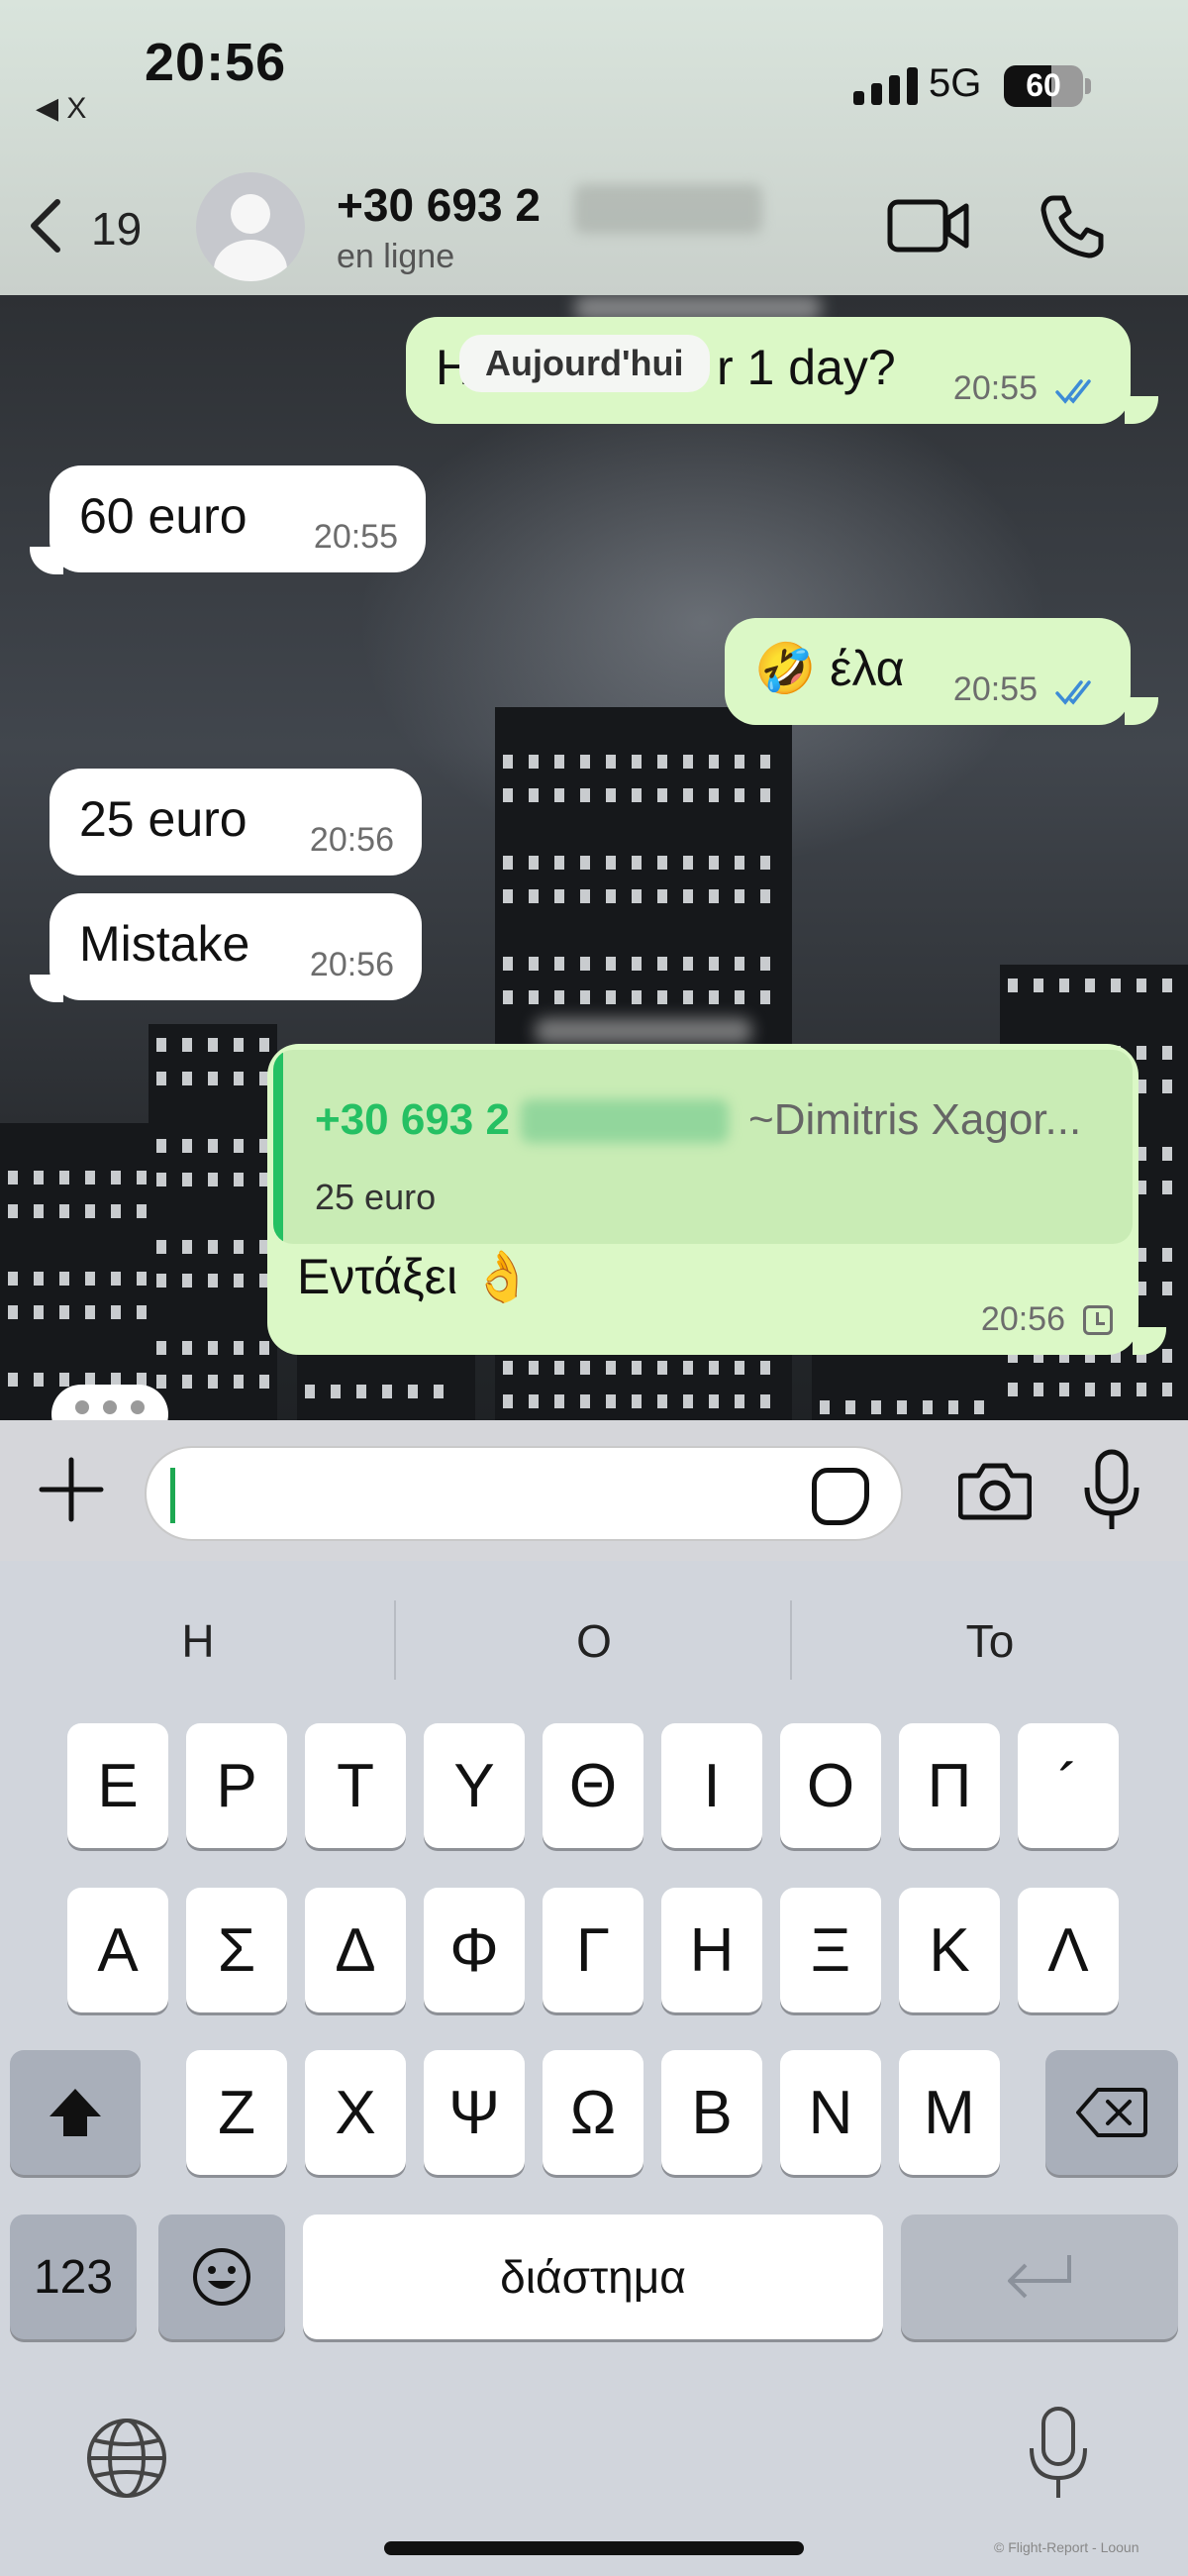 The width and height of the screenshot is (1188, 2576). I want to click on plus-icon, so click(71, 1489).